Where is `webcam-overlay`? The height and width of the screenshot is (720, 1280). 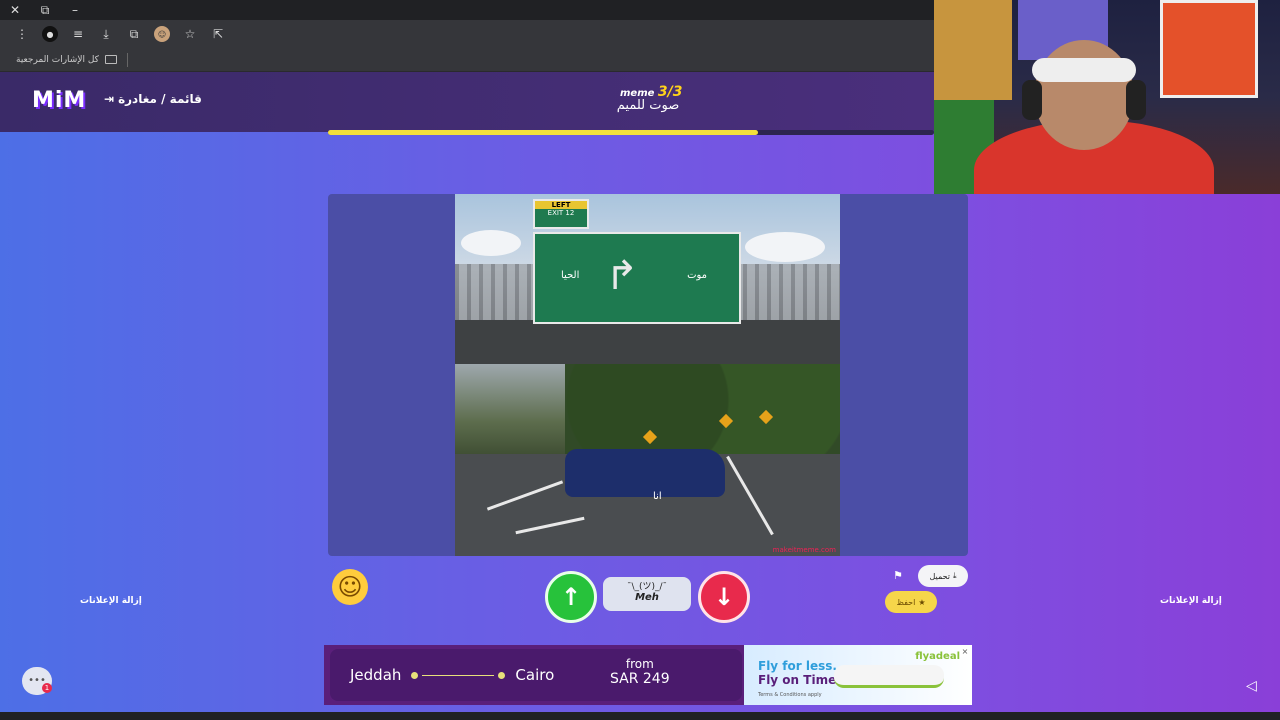
webcam-overlay is located at coordinates (1107, 97).